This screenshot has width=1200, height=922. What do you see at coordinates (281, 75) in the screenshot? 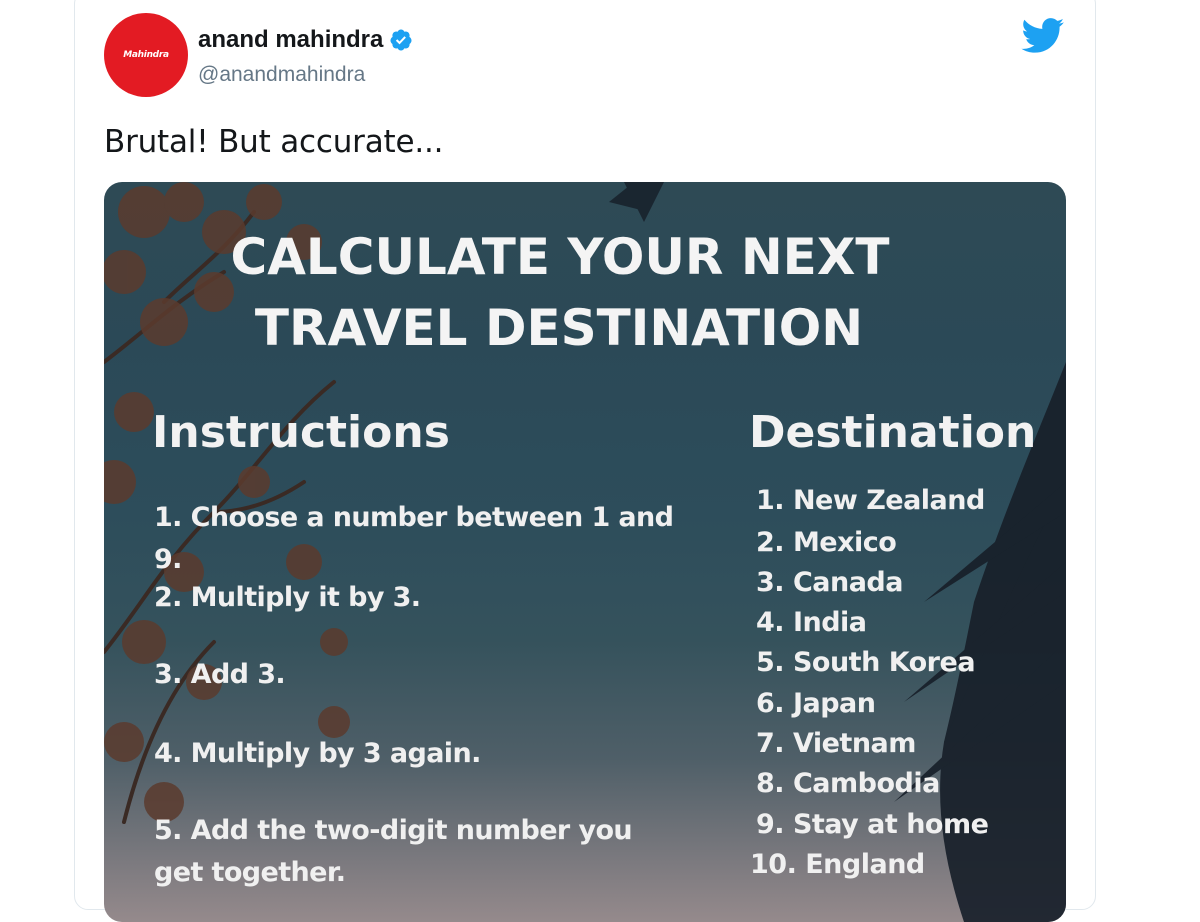
I see `author-handle: @anandmahindra` at bounding box center [281, 75].